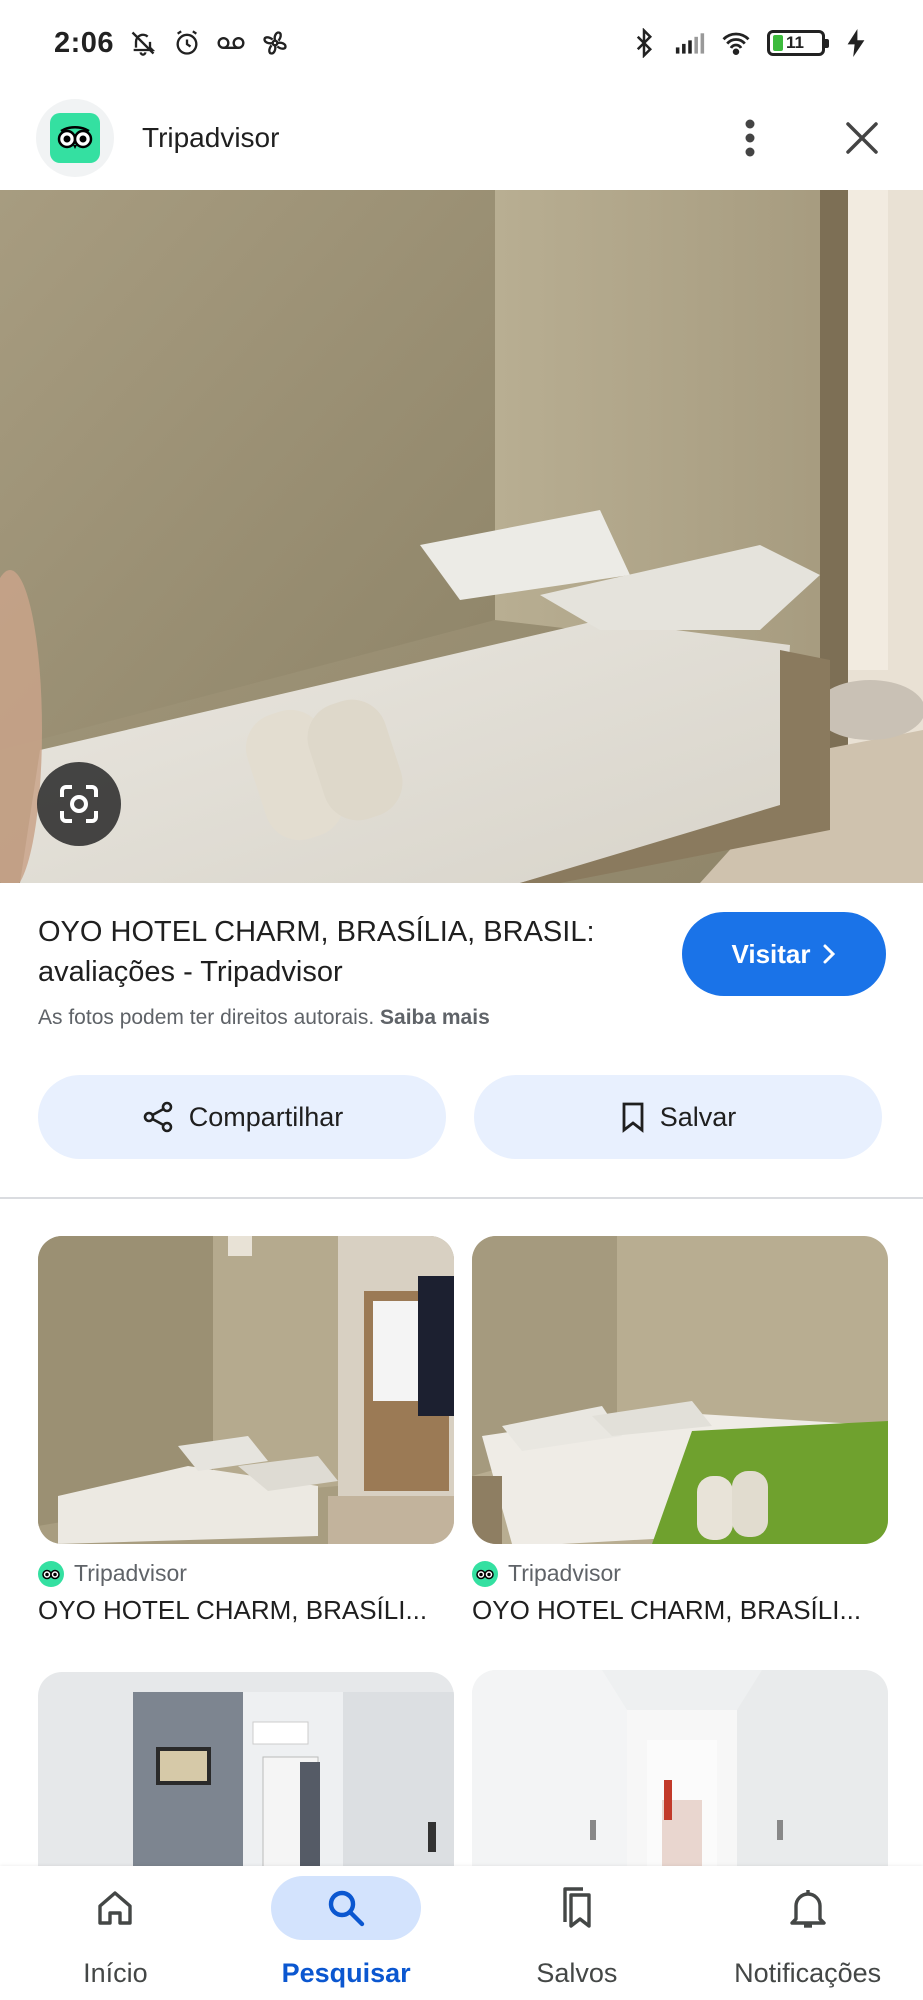  I want to click on header-actions, so click(806, 138).